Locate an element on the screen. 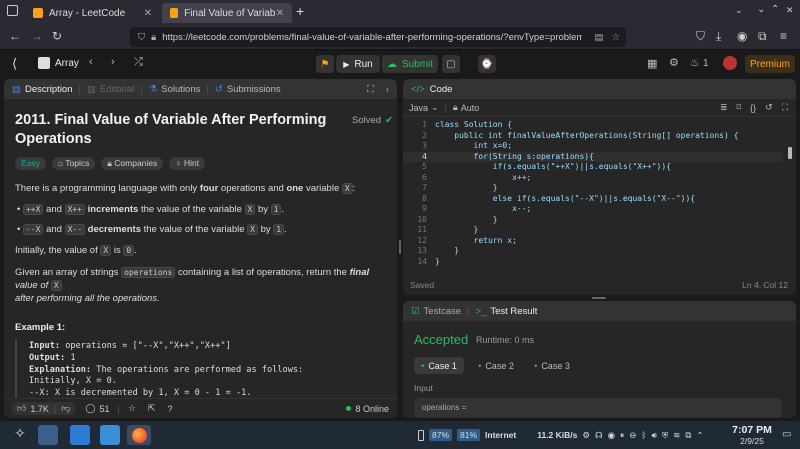 This screenshot has height=449, width=800. line-number: 8 is located at coordinates (424, 198).